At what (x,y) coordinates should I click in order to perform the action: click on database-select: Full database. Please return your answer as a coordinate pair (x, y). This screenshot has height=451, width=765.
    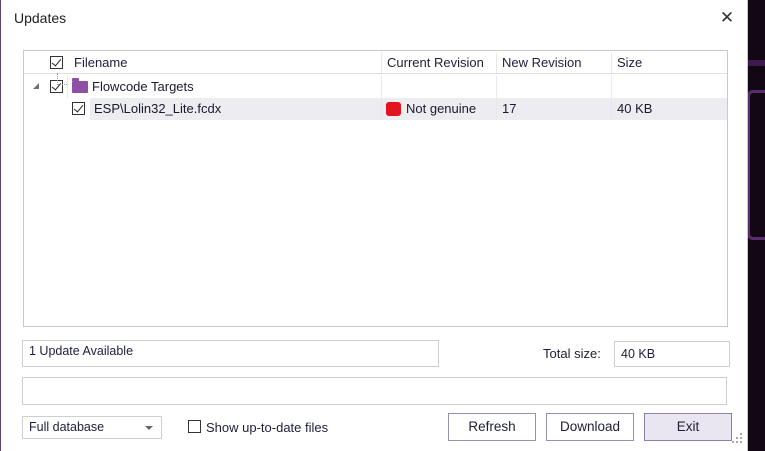
    Looking at the image, I should click on (92, 427).